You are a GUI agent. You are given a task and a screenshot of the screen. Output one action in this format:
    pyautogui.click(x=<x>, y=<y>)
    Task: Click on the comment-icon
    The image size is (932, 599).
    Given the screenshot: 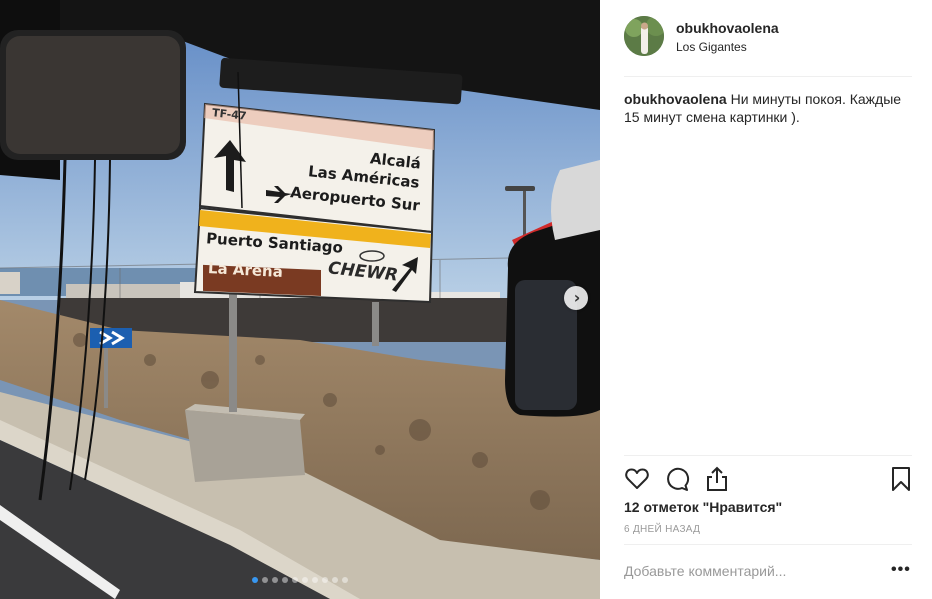 What is the action you would take?
    pyautogui.click(x=678, y=479)
    